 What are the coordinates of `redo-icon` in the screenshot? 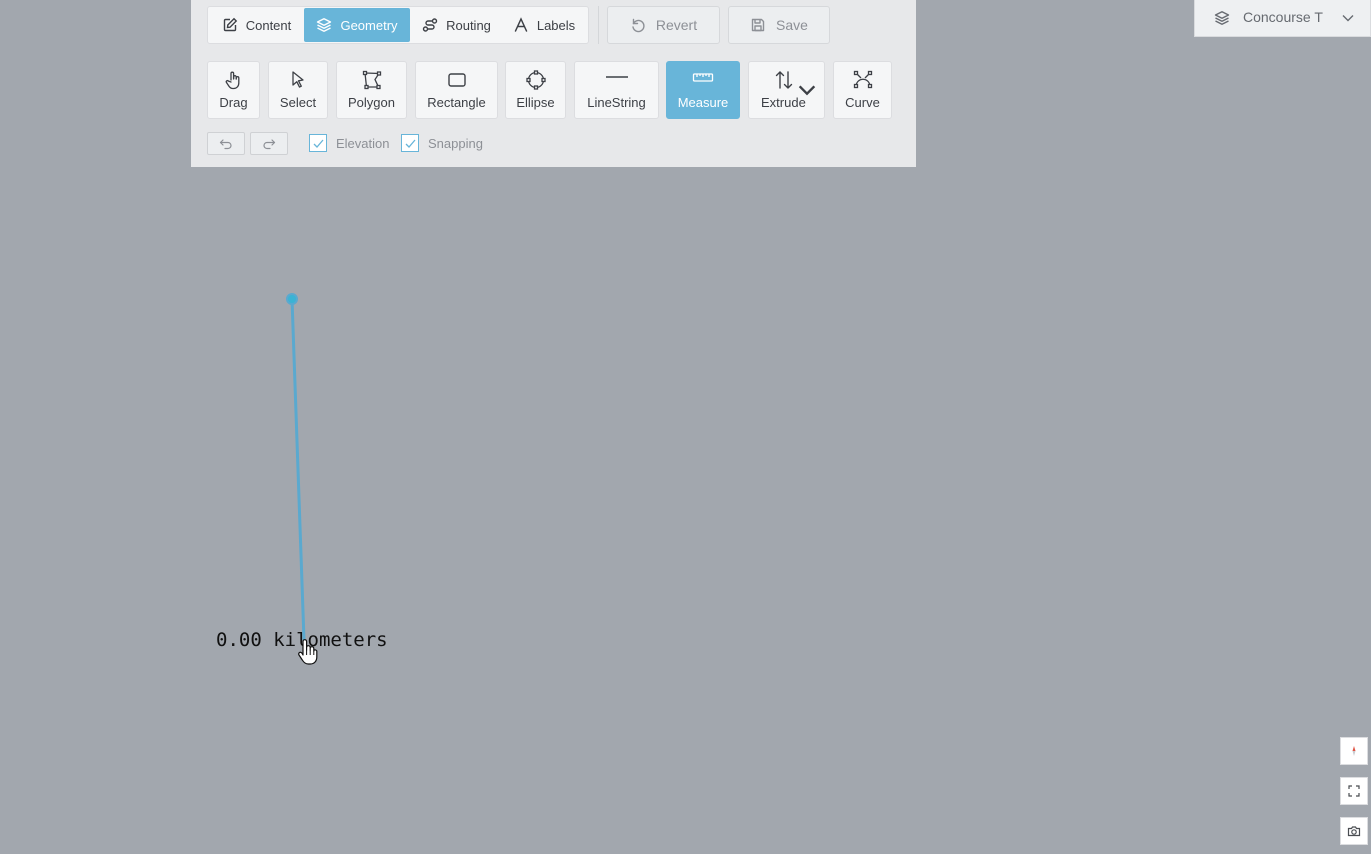 It's located at (269, 143).